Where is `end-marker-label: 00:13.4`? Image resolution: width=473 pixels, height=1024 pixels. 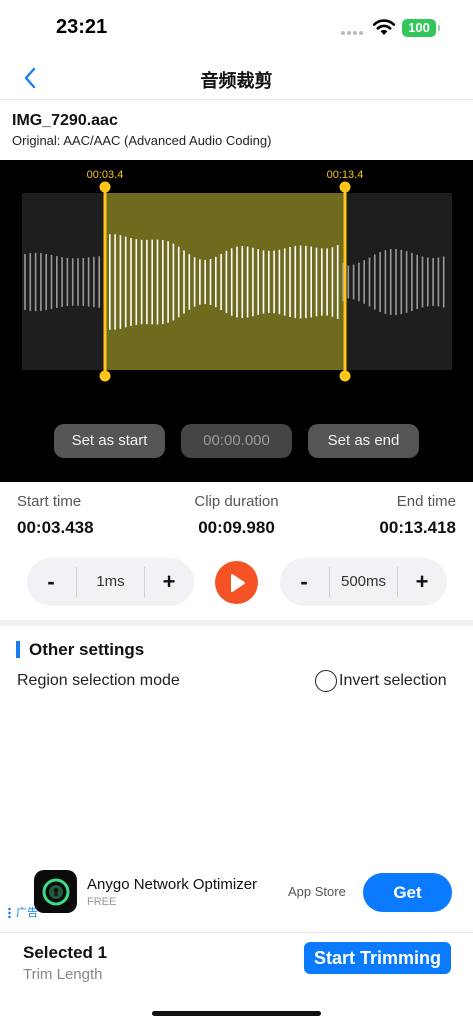
end-marker-label: 00:13.4 is located at coordinates (345, 175).